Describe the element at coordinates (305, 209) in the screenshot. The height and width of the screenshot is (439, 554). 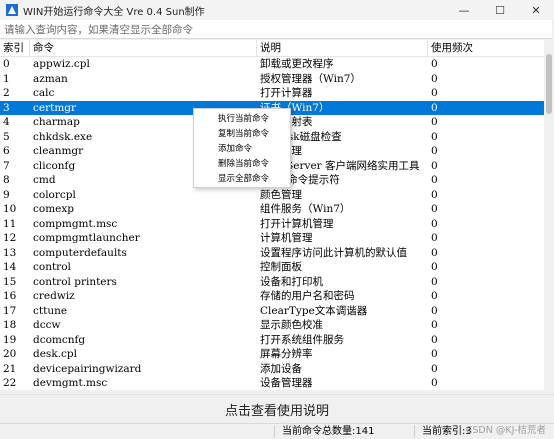
I see `cell-description: 组件服务（Win7）` at that location.